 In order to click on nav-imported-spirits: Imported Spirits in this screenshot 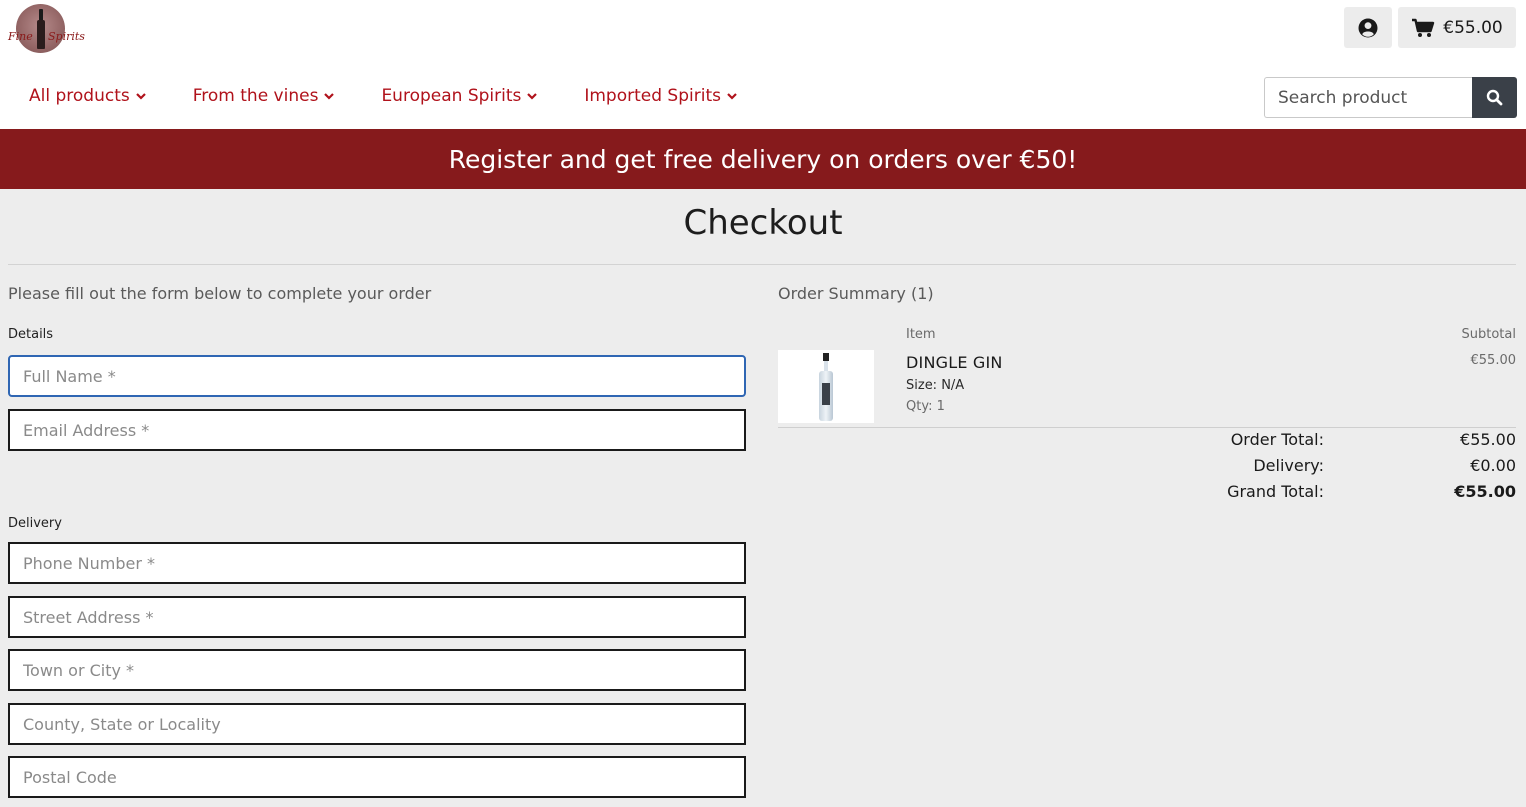, I will do `click(661, 96)`.